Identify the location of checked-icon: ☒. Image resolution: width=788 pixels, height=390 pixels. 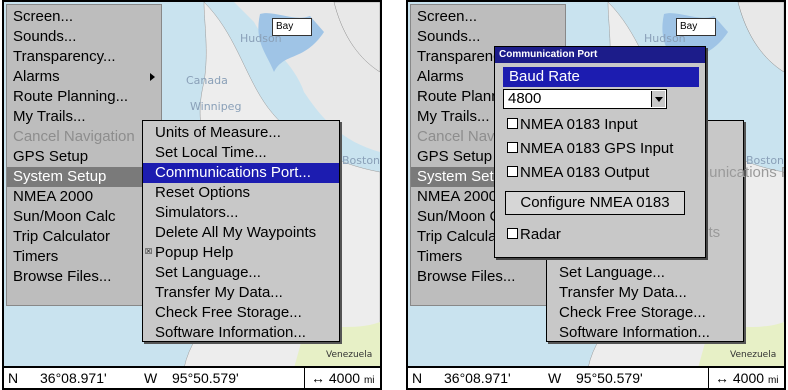
(149, 251).